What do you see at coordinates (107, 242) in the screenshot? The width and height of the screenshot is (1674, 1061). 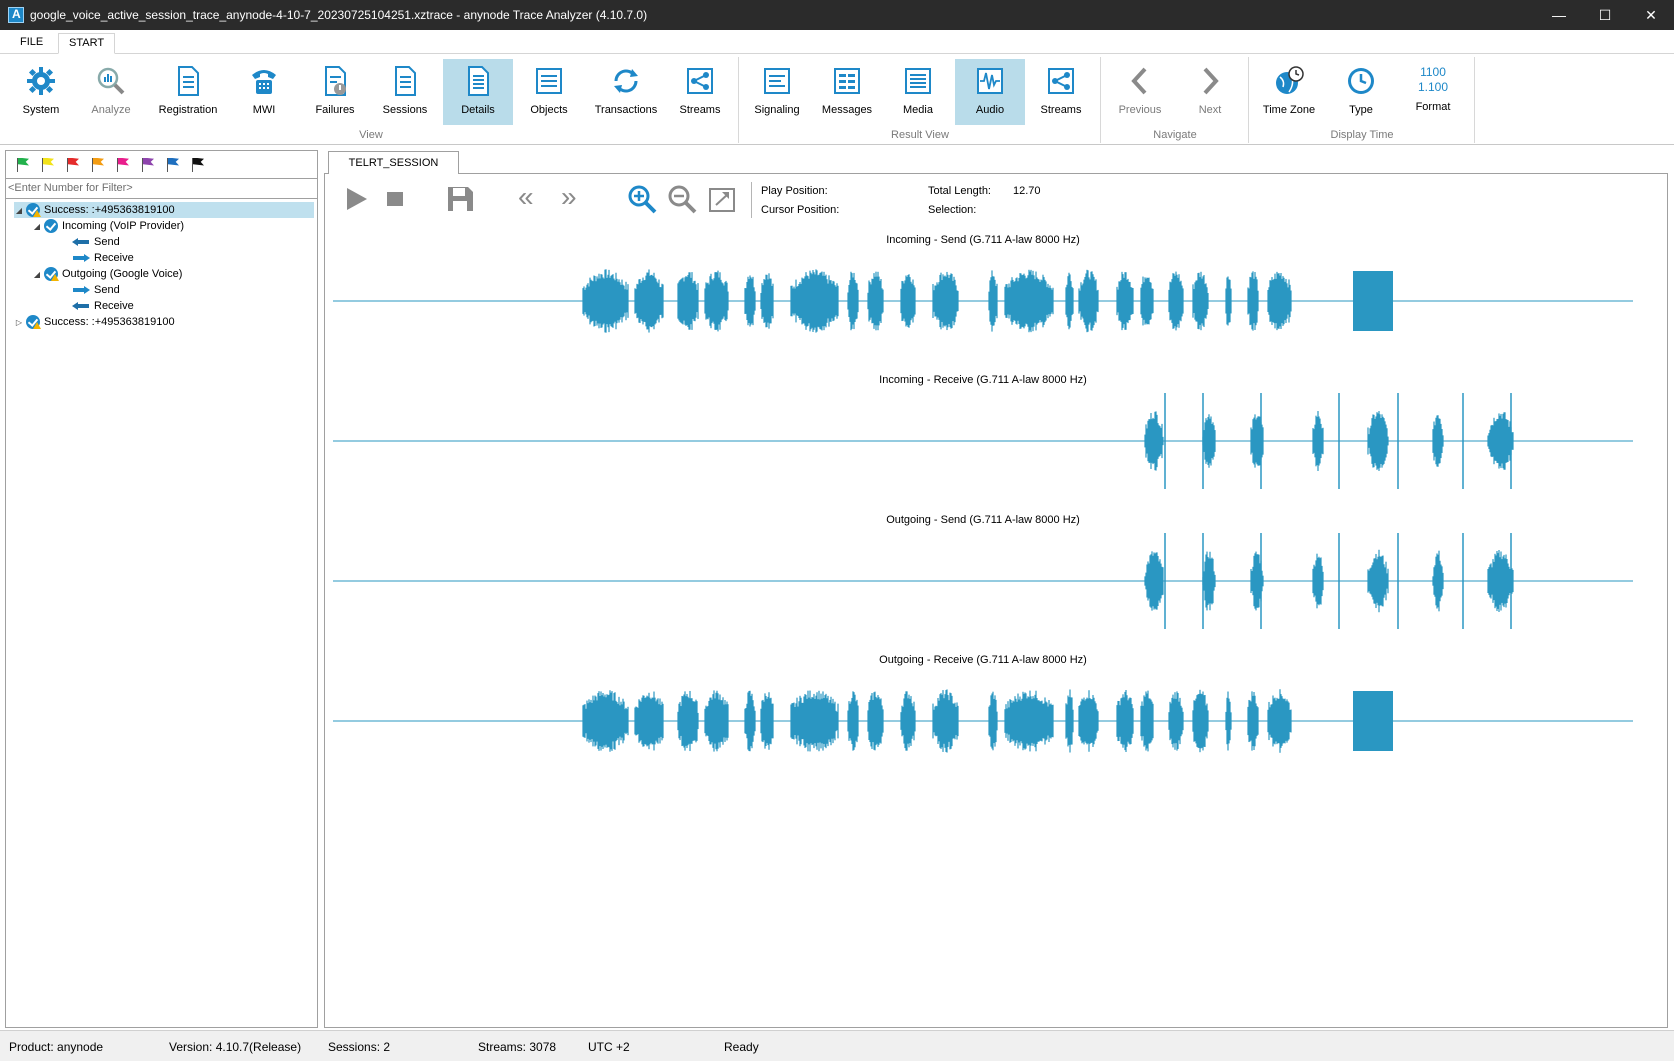 I see `send-label: Send` at bounding box center [107, 242].